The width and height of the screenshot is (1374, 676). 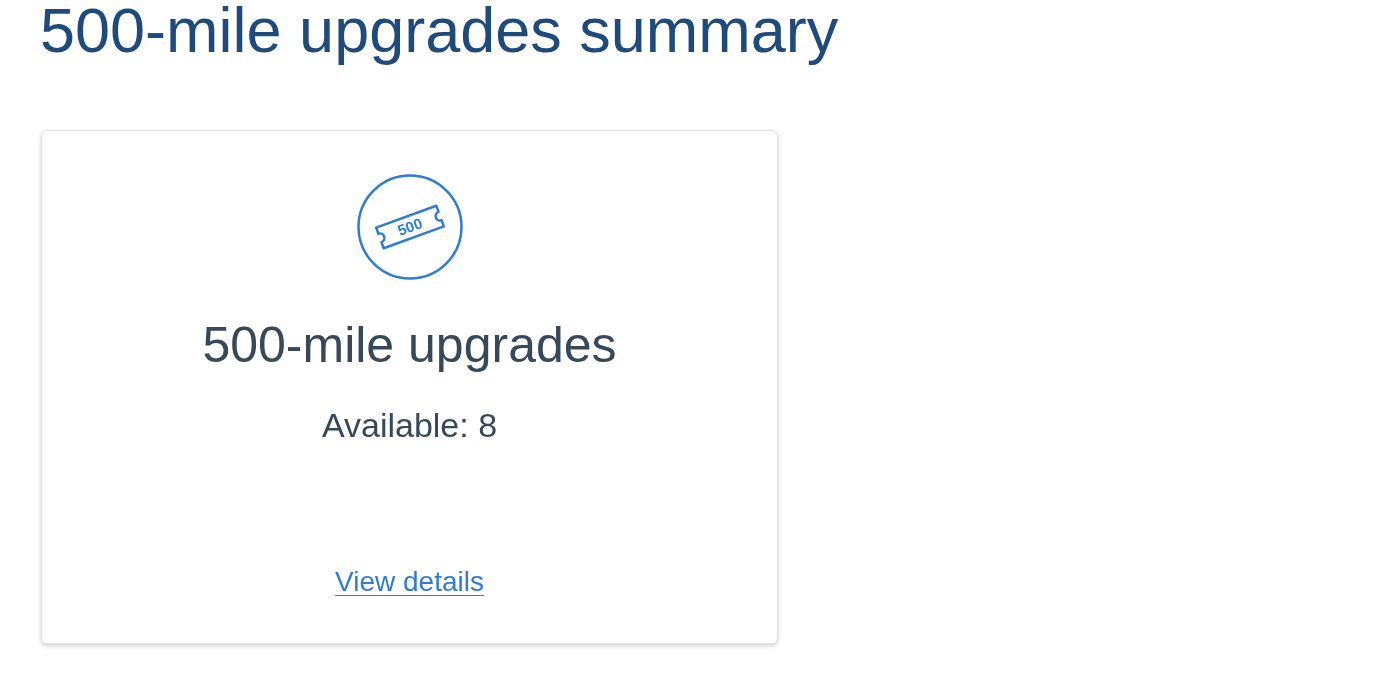 I want to click on view-details-link: View details, so click(x=409, y=582).